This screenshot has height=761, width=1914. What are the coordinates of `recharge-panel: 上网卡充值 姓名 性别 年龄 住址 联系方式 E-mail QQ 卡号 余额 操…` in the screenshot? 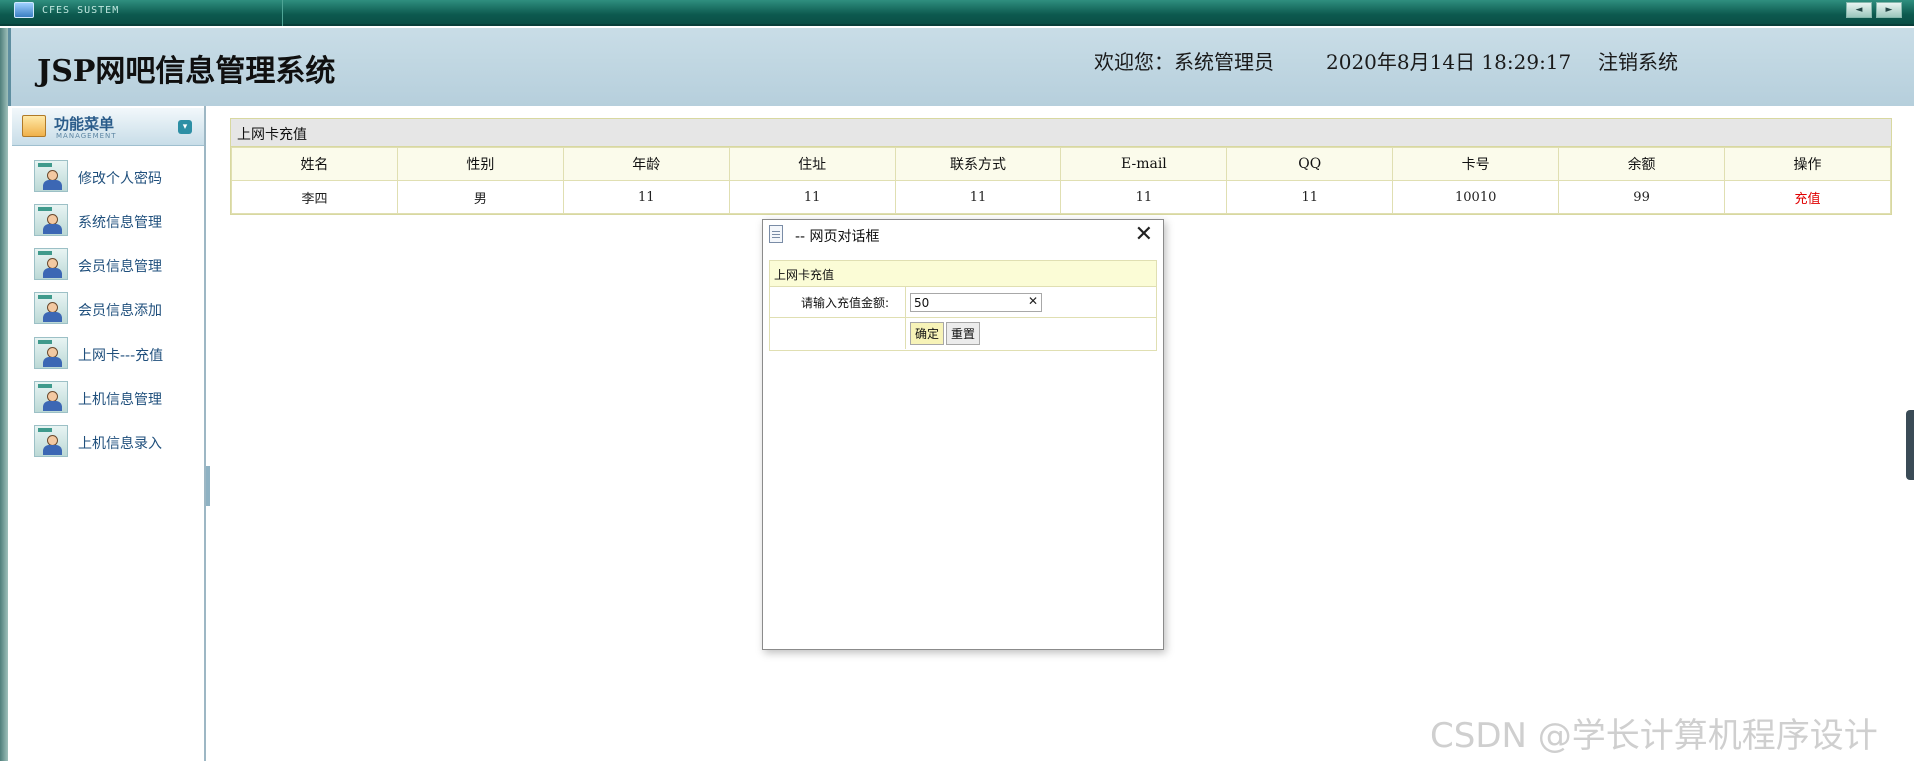 It's located at (1061, 166).